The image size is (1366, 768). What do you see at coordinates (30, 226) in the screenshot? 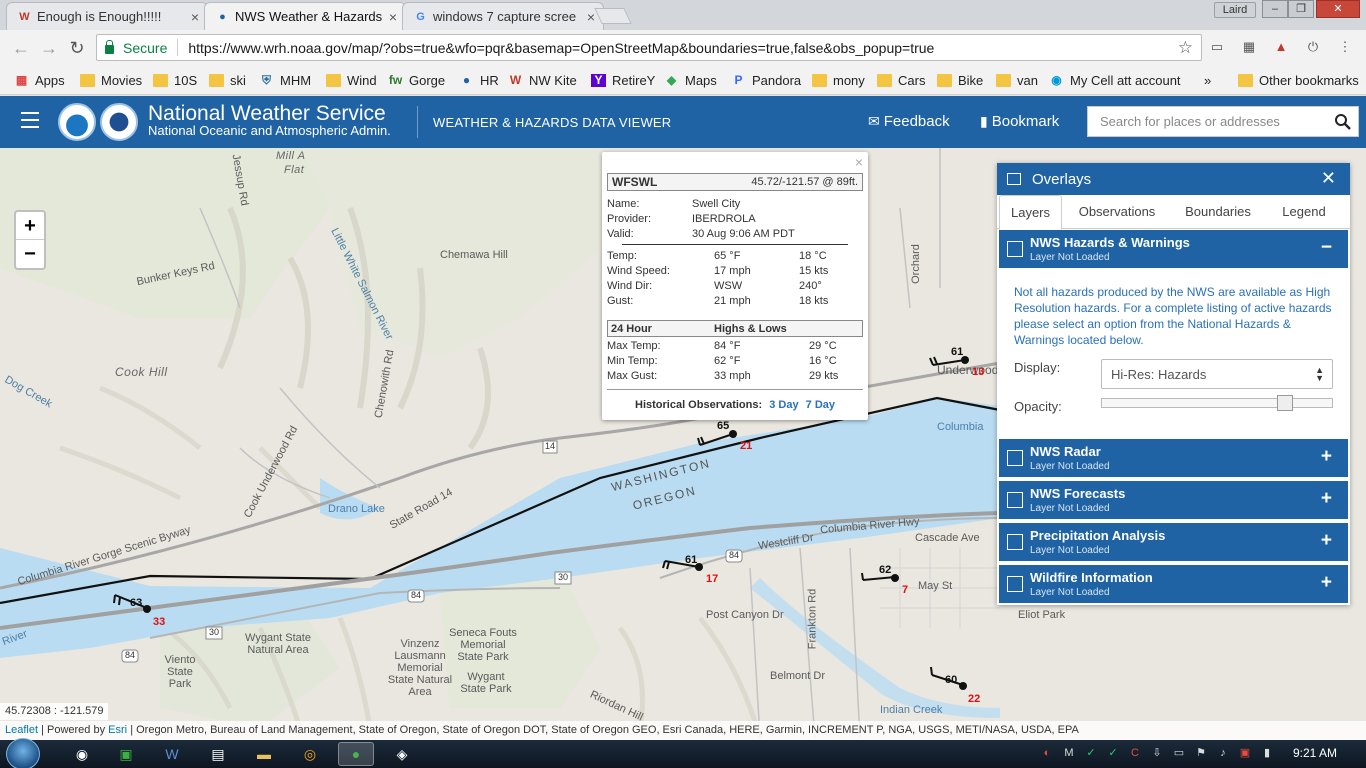
I see `zoom-in-button: +` at bounding box center [30, 226].